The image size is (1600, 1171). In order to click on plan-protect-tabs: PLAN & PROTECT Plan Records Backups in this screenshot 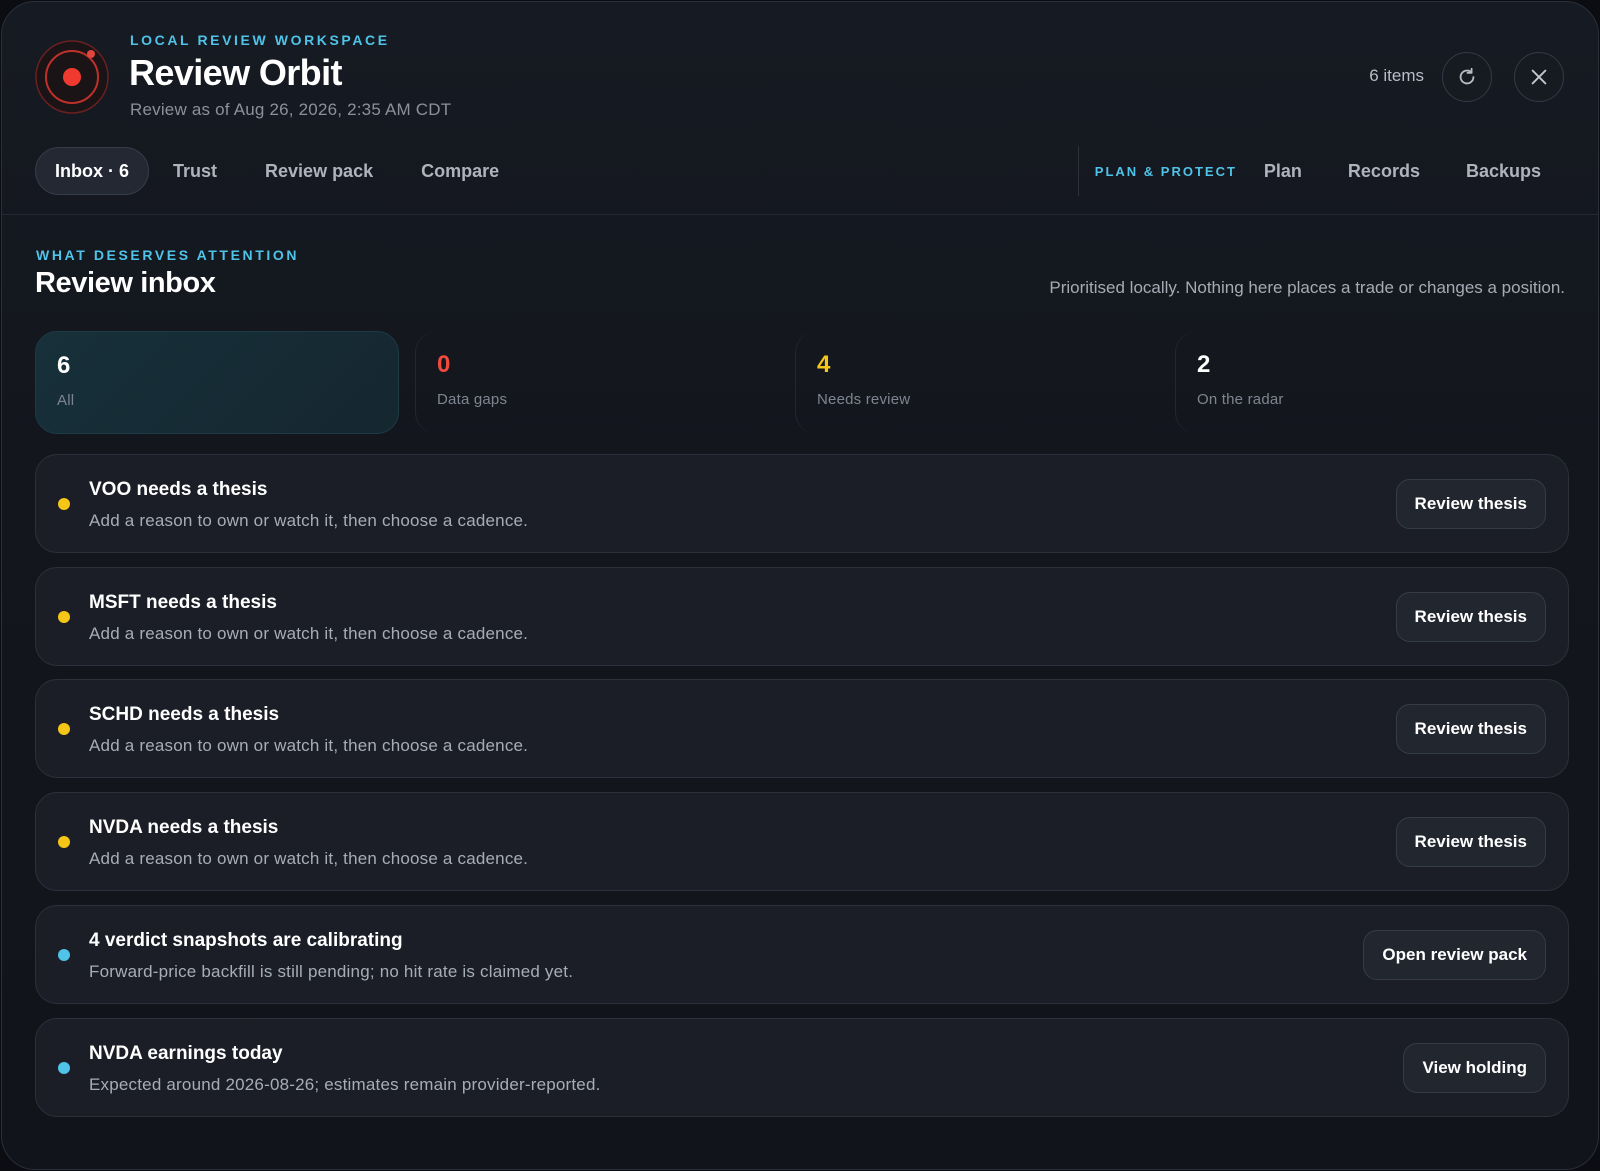, I will do `click(1320, 171)`.